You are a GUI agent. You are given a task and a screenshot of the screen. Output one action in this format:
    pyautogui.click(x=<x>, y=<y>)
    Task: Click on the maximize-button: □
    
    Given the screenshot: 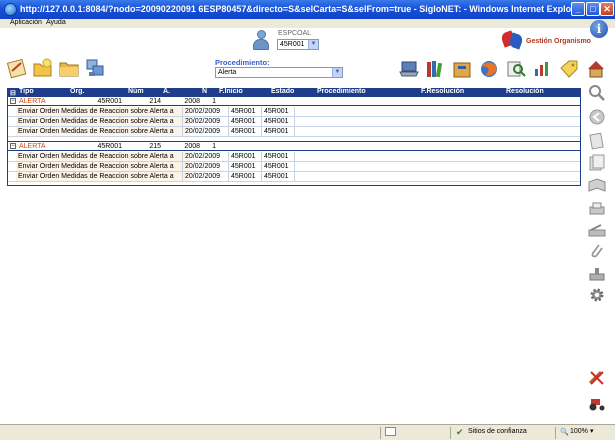 What is the action you would take?
    pyautogui.click(x=593, y=9)
    